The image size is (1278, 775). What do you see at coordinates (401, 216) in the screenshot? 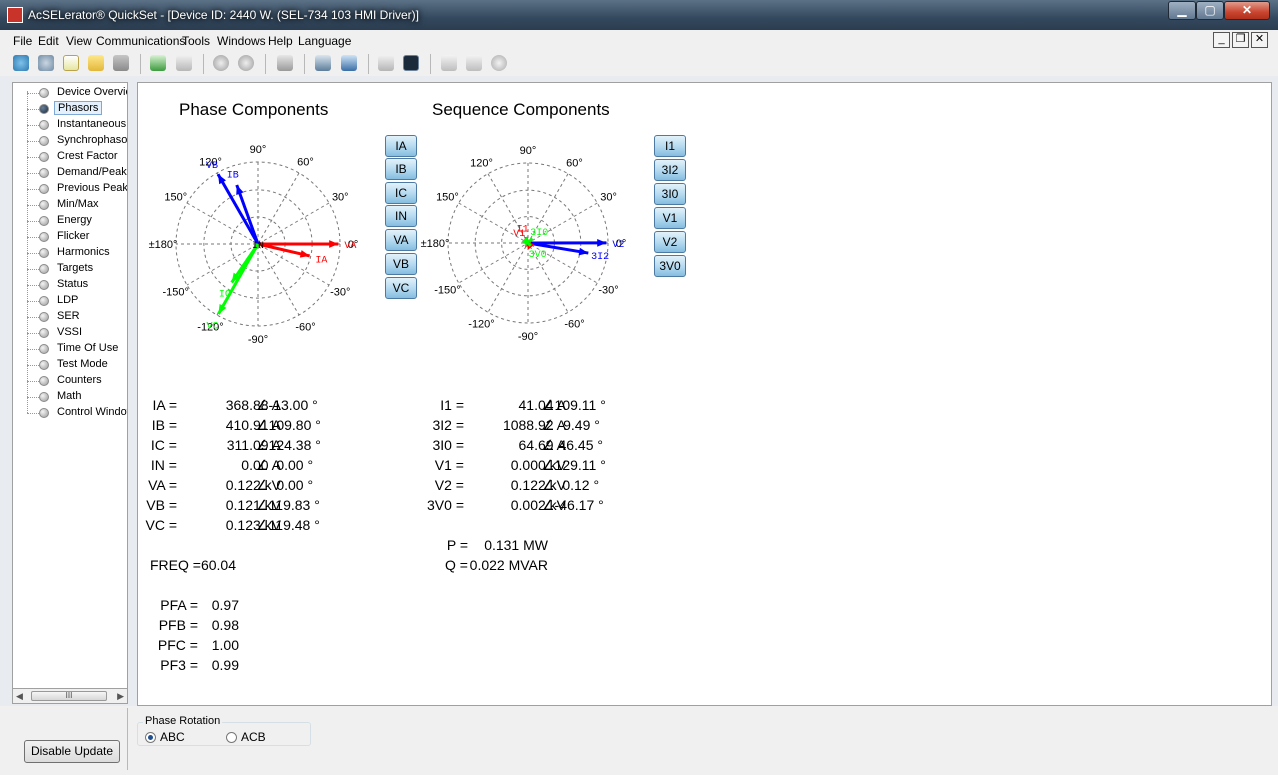
I see `phasor-toggle-in: IN` at bounding box center [401, 216].